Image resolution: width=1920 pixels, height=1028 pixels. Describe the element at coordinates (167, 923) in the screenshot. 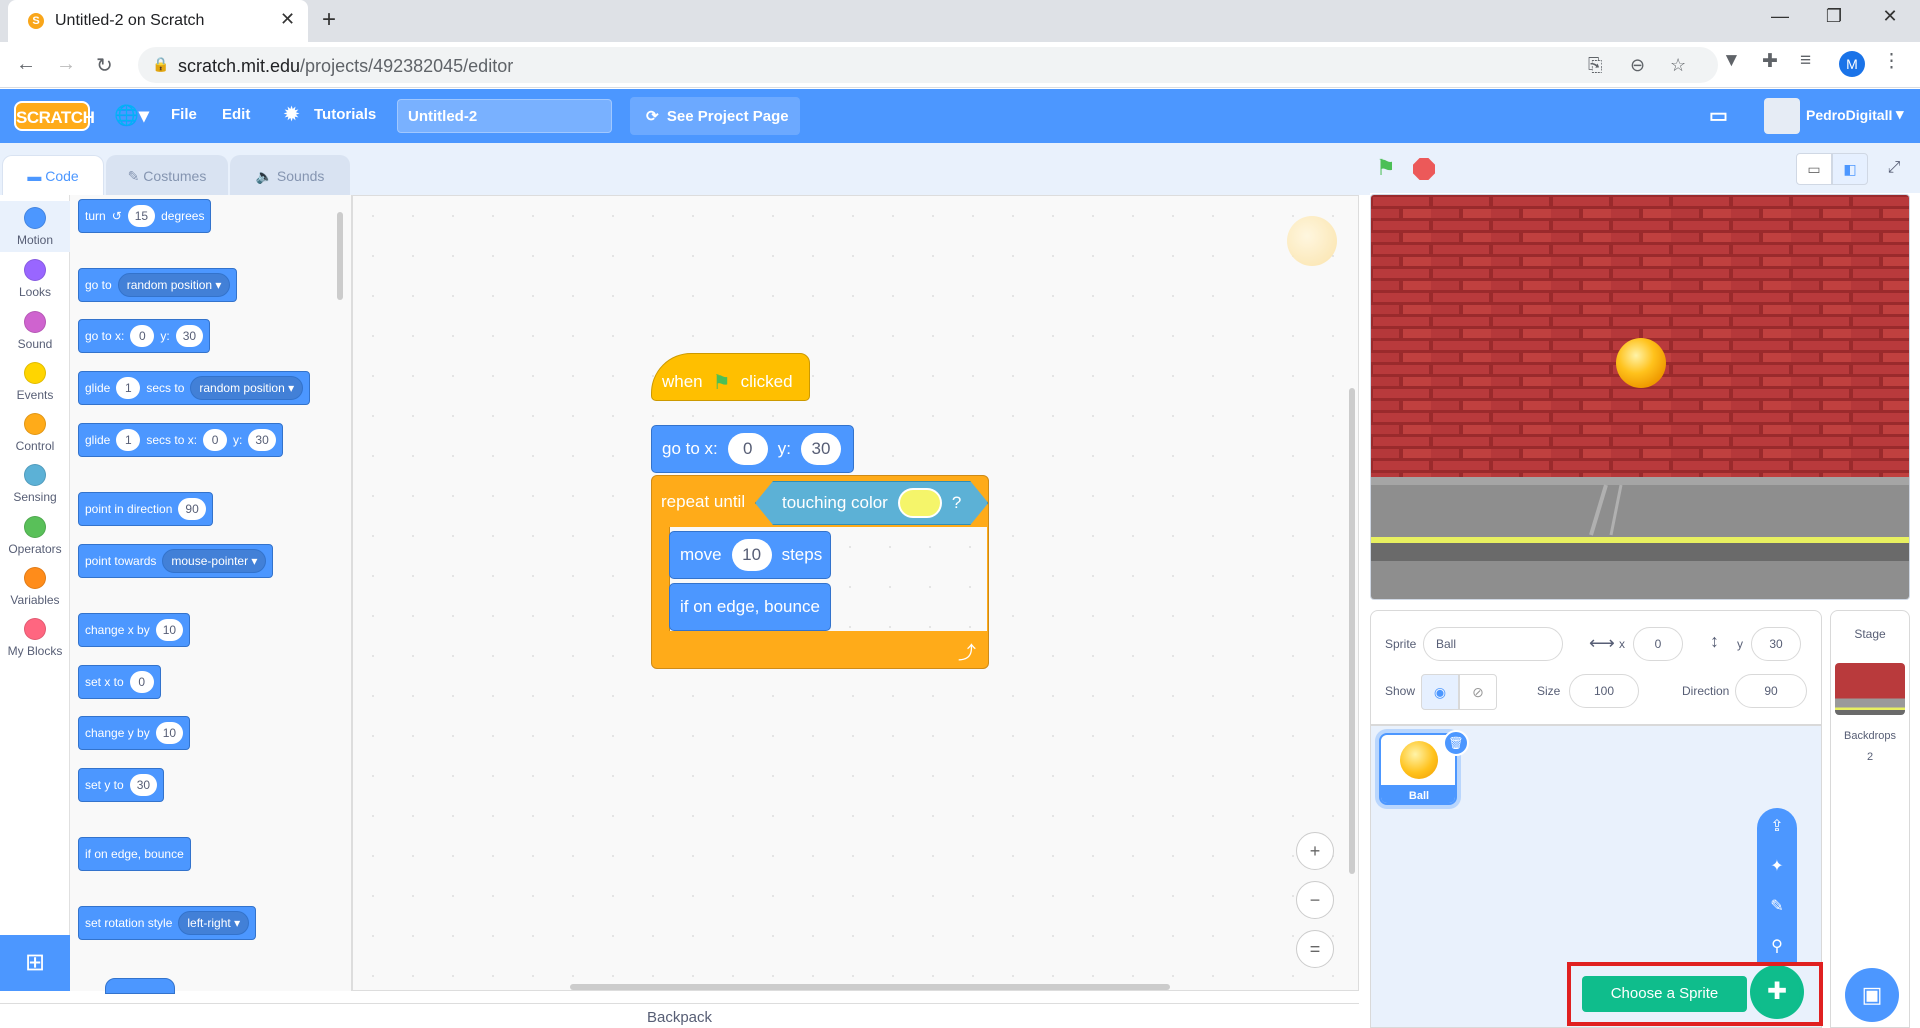

I see `palette-rotation-style-block: set rotation style left-right ▾` at that location.